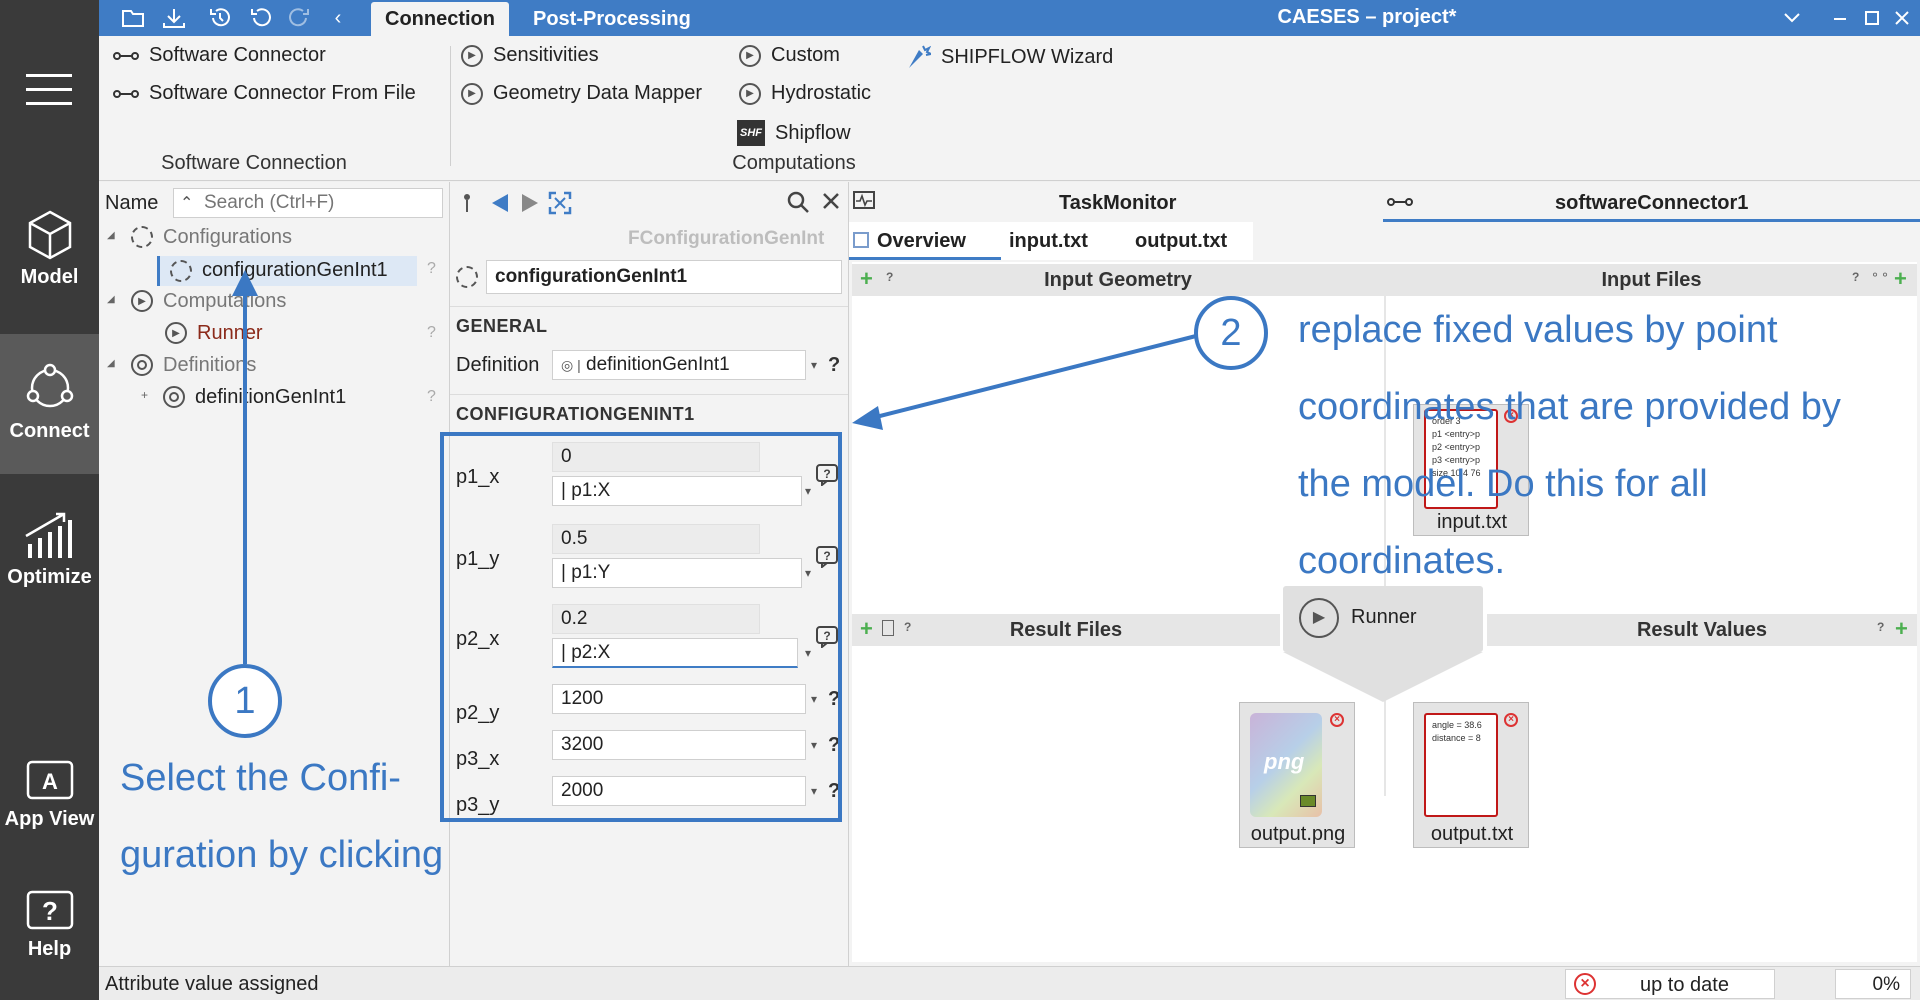  What do you see at coordinates (612, 19) in the screenshot?
I see `tab-post-processing: Post-Processing` at bounding box center [612, 19].